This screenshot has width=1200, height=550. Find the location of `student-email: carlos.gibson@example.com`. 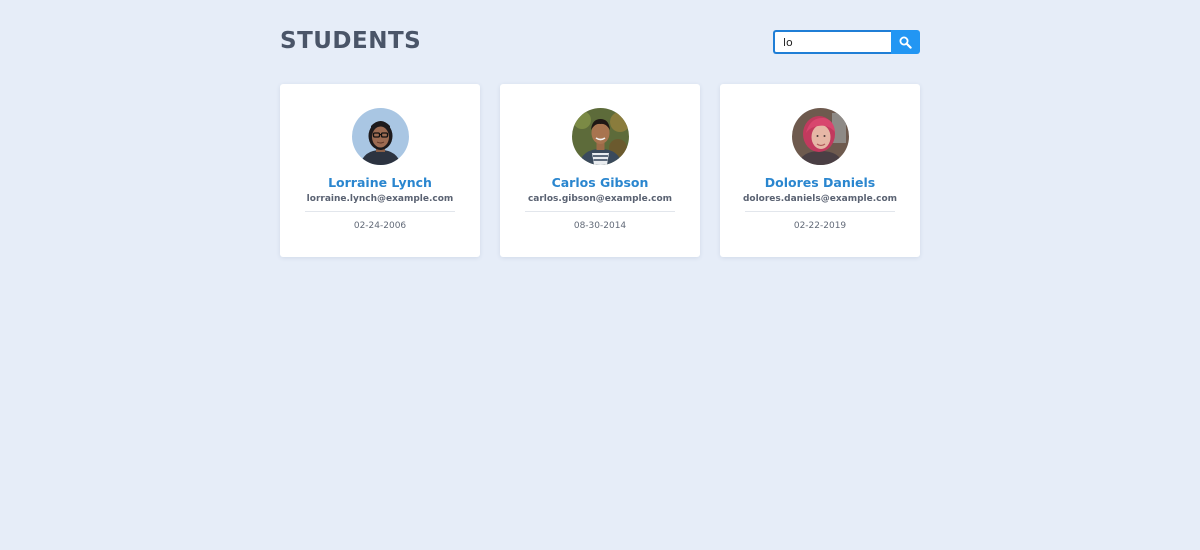

student-email: carlos.gibson@example.com is located at coordinates (600, 199).